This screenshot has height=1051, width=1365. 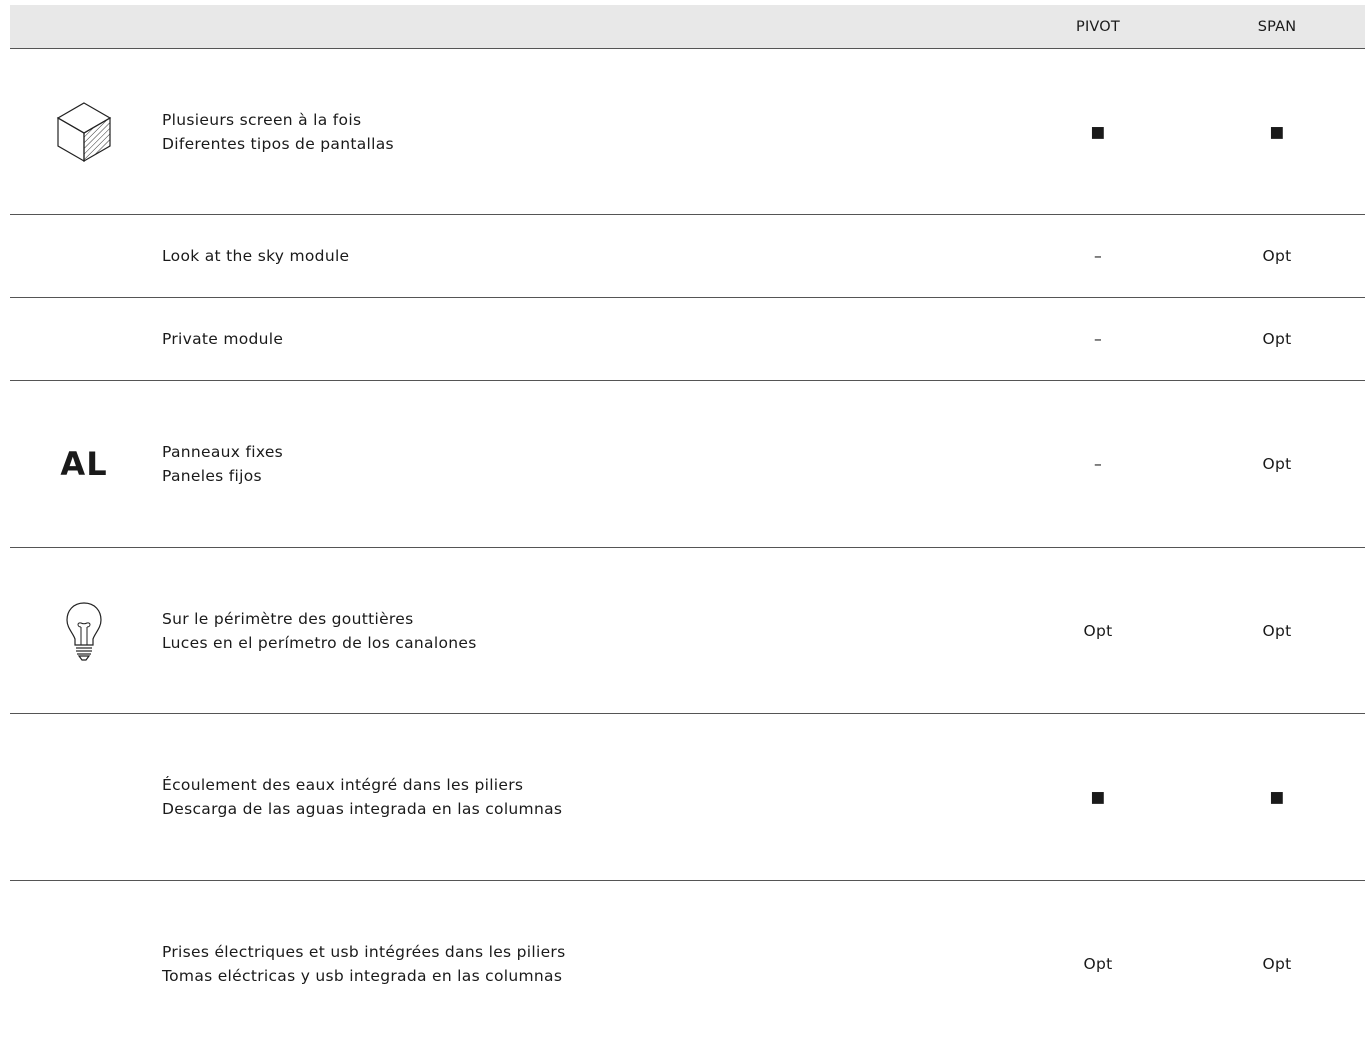 I want to click on table-row: Look at the sky module – Opt, so click(x=687, y=256).